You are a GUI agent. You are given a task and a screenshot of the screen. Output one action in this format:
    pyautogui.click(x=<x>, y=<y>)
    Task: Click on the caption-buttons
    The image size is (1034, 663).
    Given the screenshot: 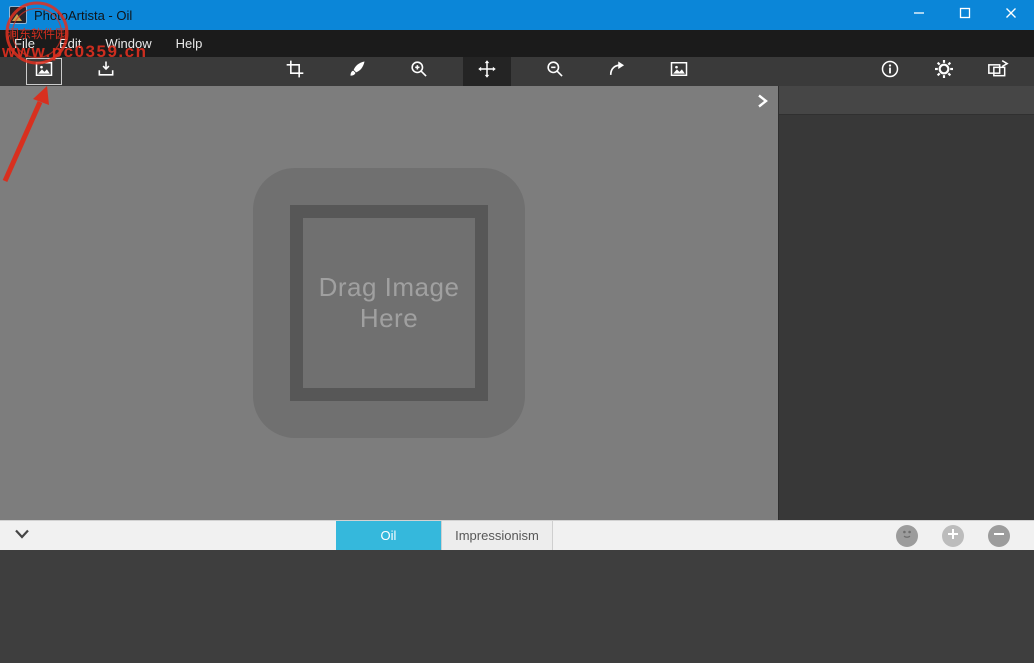 What is the action you would take?
    pyautogui.click(x=965, y=15)
    